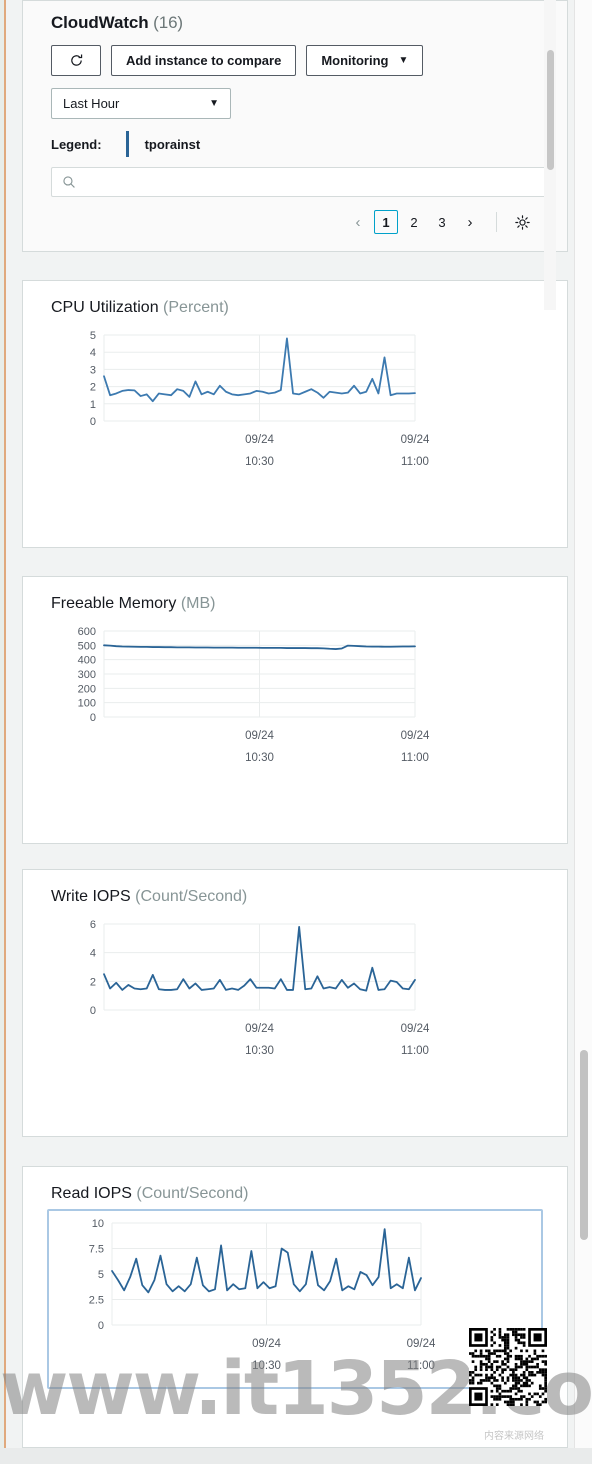 This screenshot has height=1464, width=592. What do you see at coordinates (496, 222) in the screenshot?
I see `pagination-divider` at bounding box center [496, 222].